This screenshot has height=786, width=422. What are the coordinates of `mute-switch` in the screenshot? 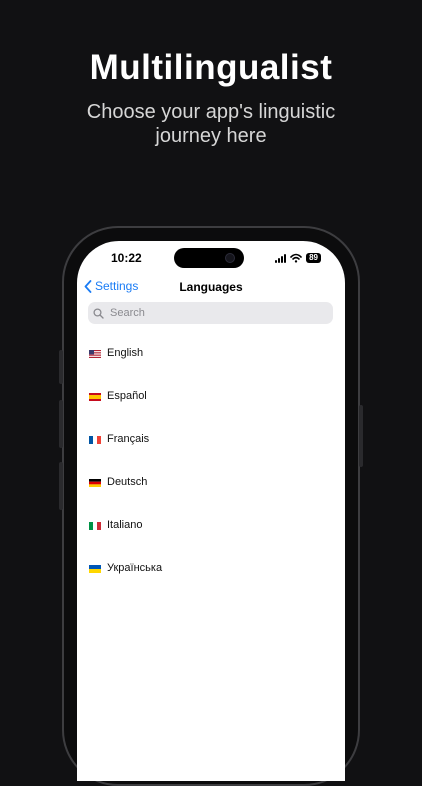 It's located at (61, 367).